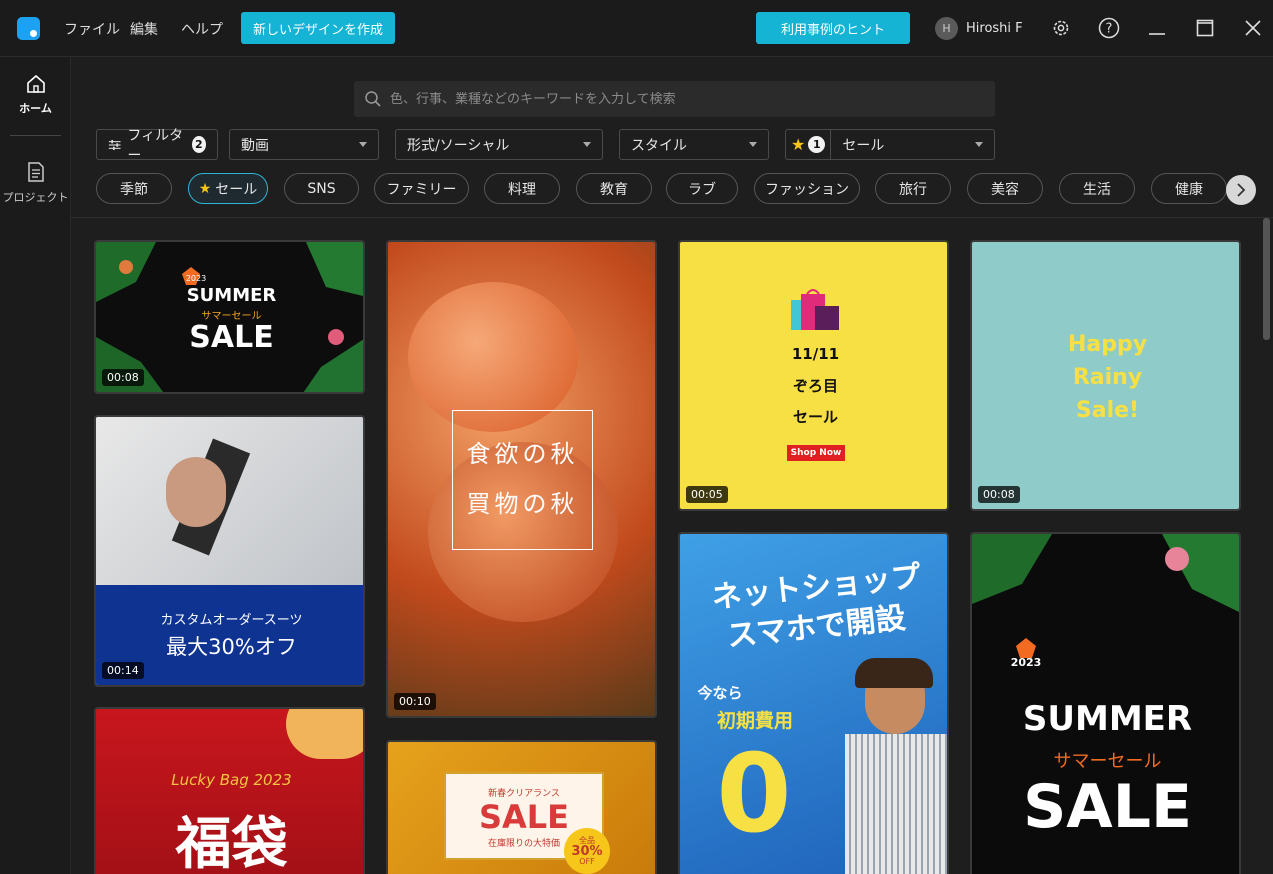 Image resolution: width=1273 pixels, height=874 pixels. What do you see at coordinates (807, 188) in the screenshot?
I see `tag-fashion: ファッション` at bounding box center [807, 188].